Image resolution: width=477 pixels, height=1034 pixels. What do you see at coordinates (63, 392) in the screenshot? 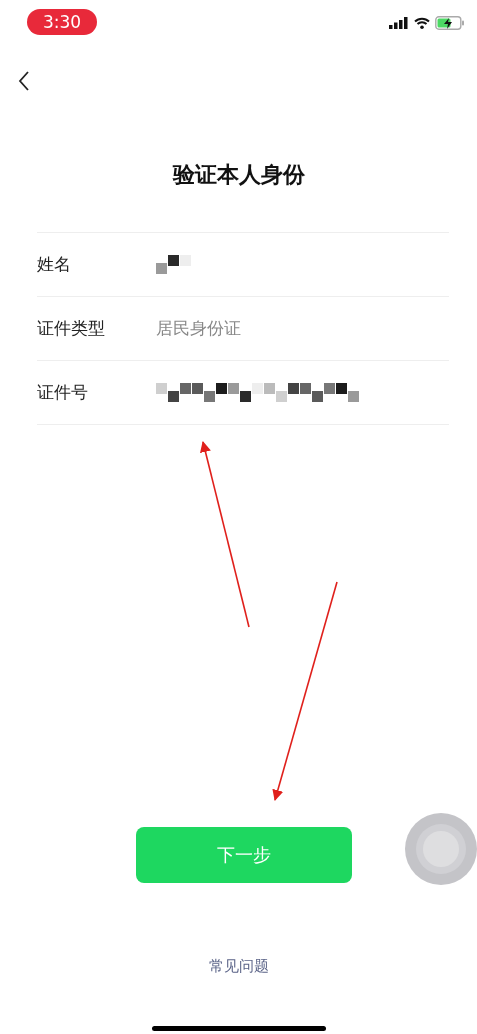
I see `field-label: 证件号` at bounding box center [63, 392].